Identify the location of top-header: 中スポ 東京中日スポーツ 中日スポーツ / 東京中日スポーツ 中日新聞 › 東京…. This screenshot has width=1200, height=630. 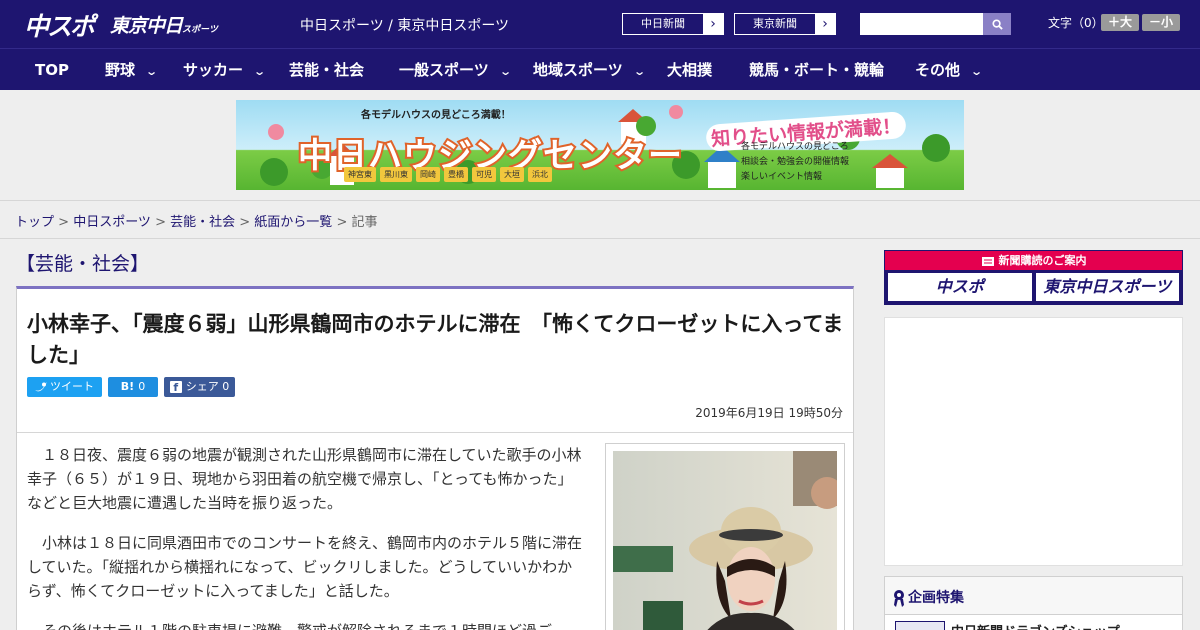
(600, 24).